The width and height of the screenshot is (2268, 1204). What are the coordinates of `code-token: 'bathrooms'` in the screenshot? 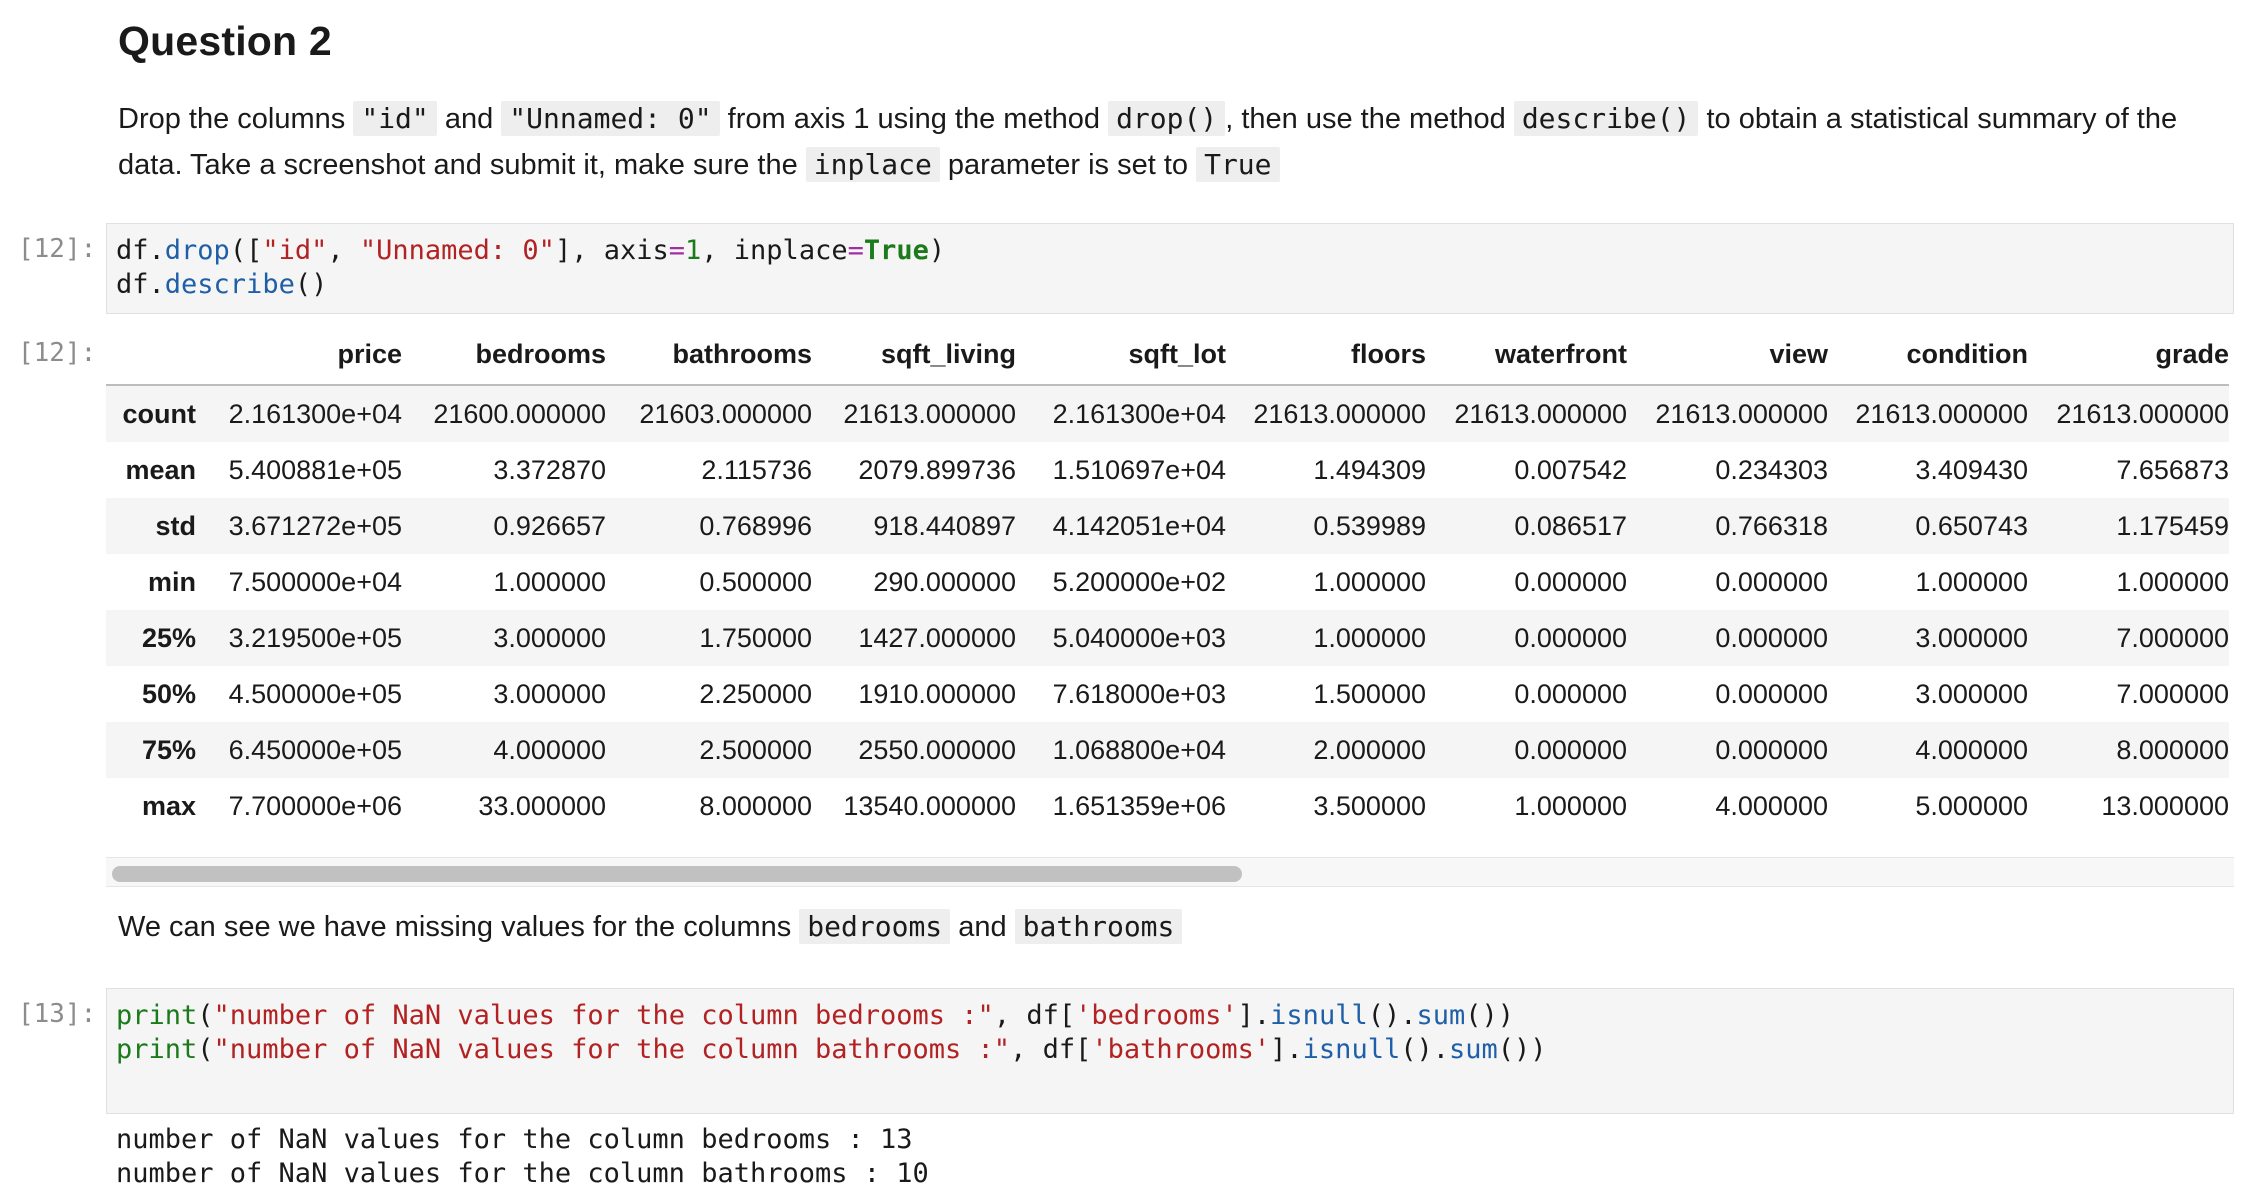 It's located at (1181, 1049).